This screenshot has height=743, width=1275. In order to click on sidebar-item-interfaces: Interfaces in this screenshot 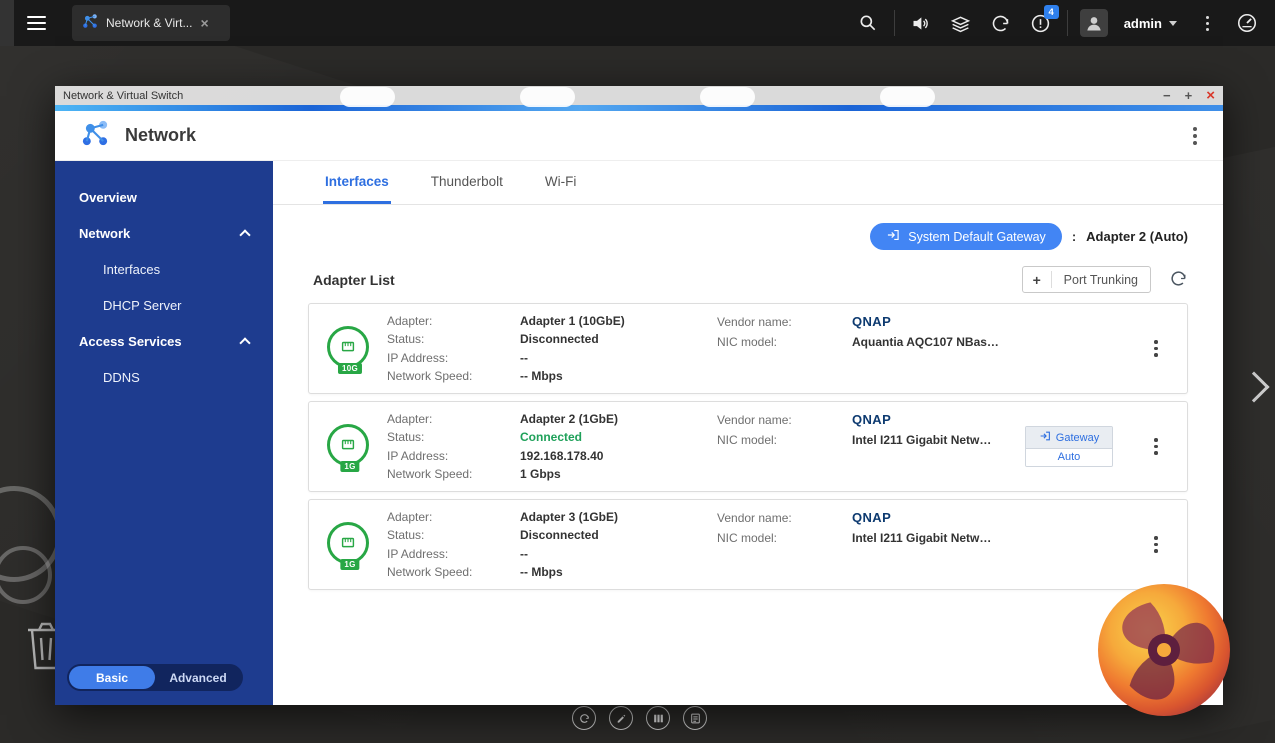, I will do `click(164, 269)`.